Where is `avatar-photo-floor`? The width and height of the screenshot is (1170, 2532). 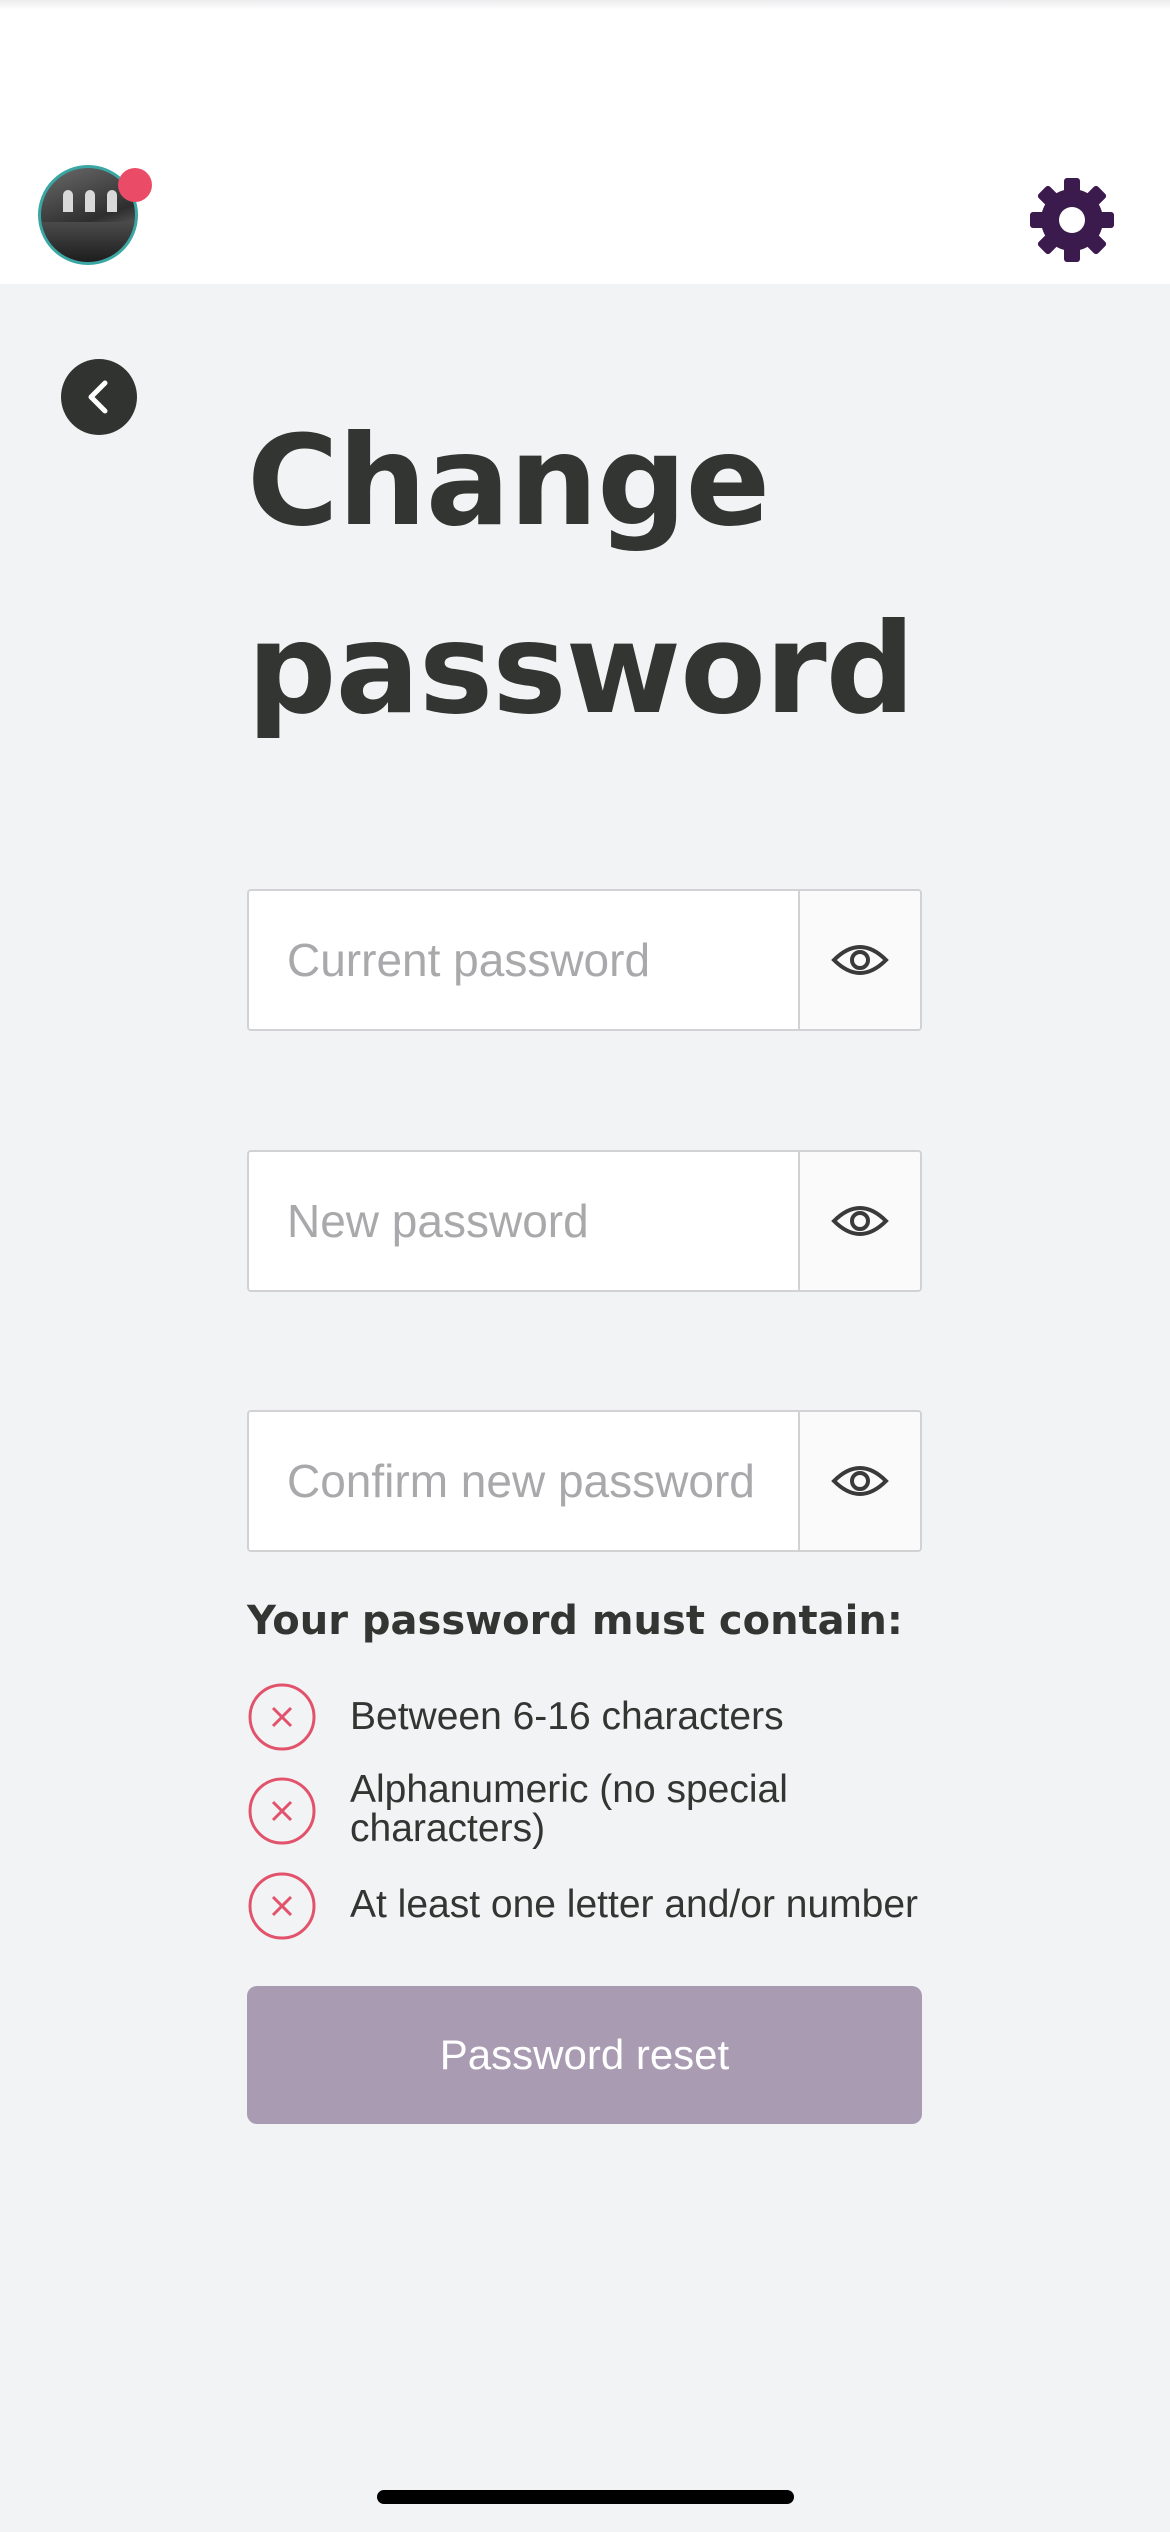 avatar-photo-floor is located at coordinates (88, 242).